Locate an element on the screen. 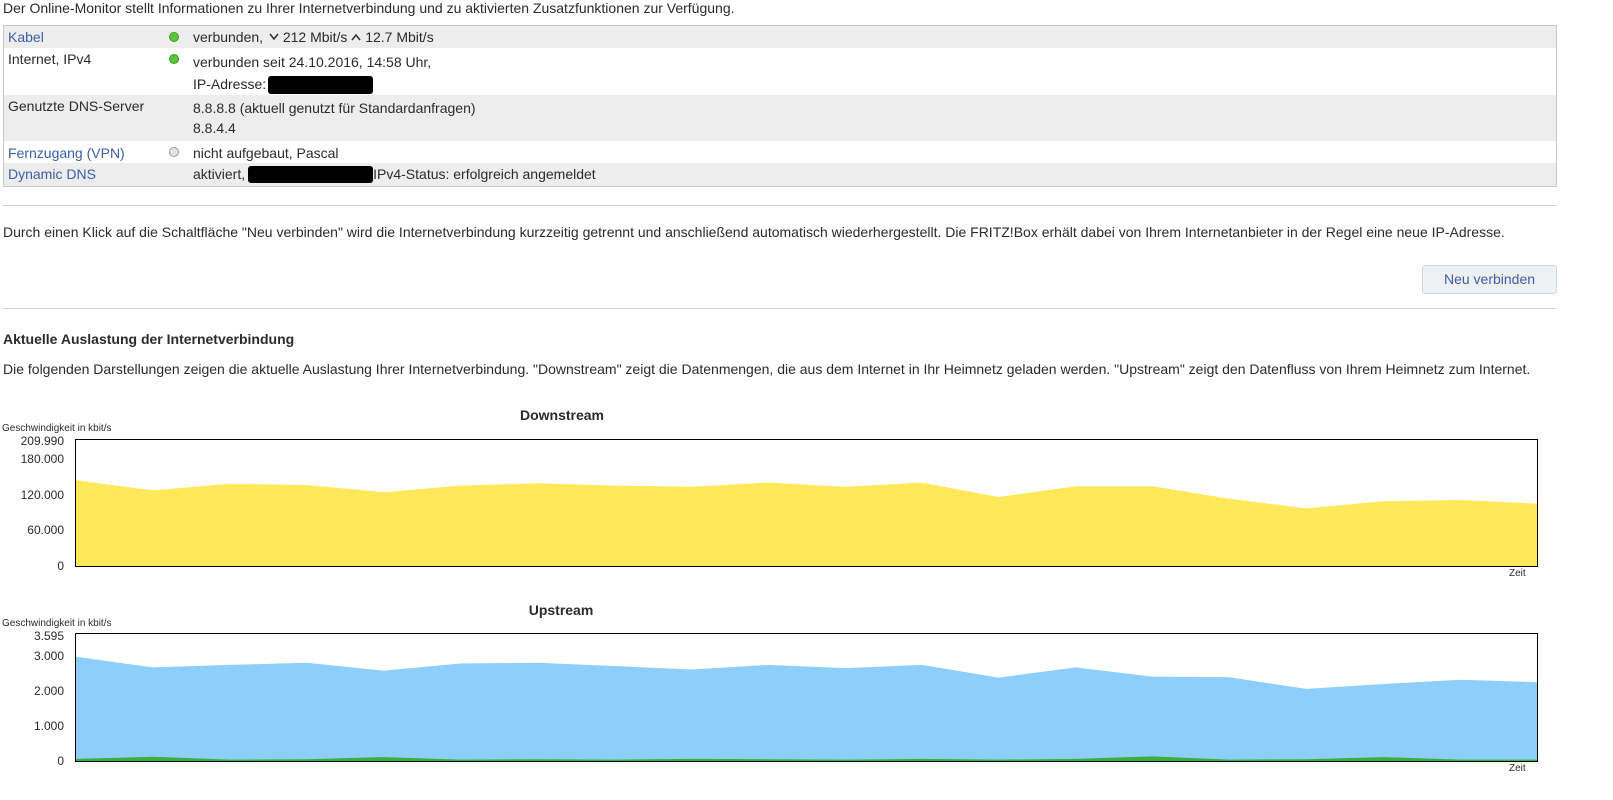 The height and width of the screenshot is (800, 1613). y-tick-label: 120.000 is located at coordinates (42, 495).